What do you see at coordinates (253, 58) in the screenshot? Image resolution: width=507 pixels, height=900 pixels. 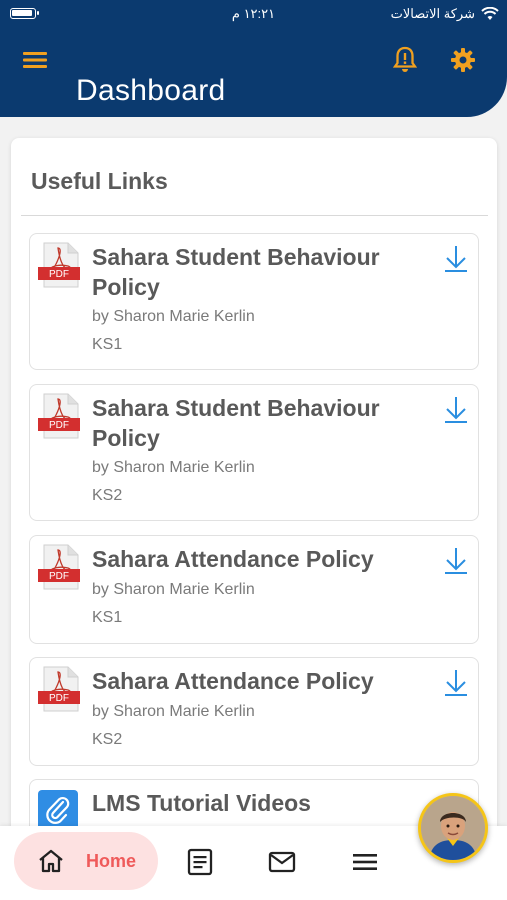 I see `app-header: ١٢:٢١ م شركة الاتصالات Dashboard` at bounding box center [253, 58].